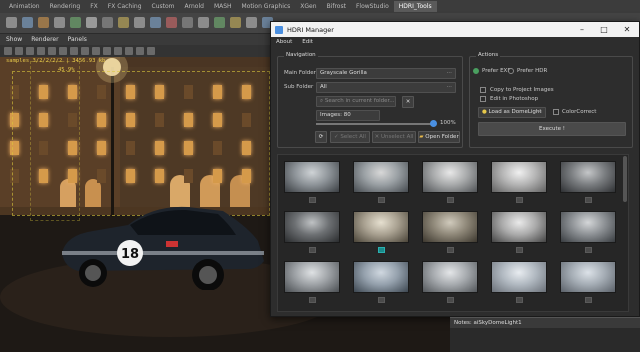 The image size is (640, 352). I want to click on grid-icon, so click(19, 51).